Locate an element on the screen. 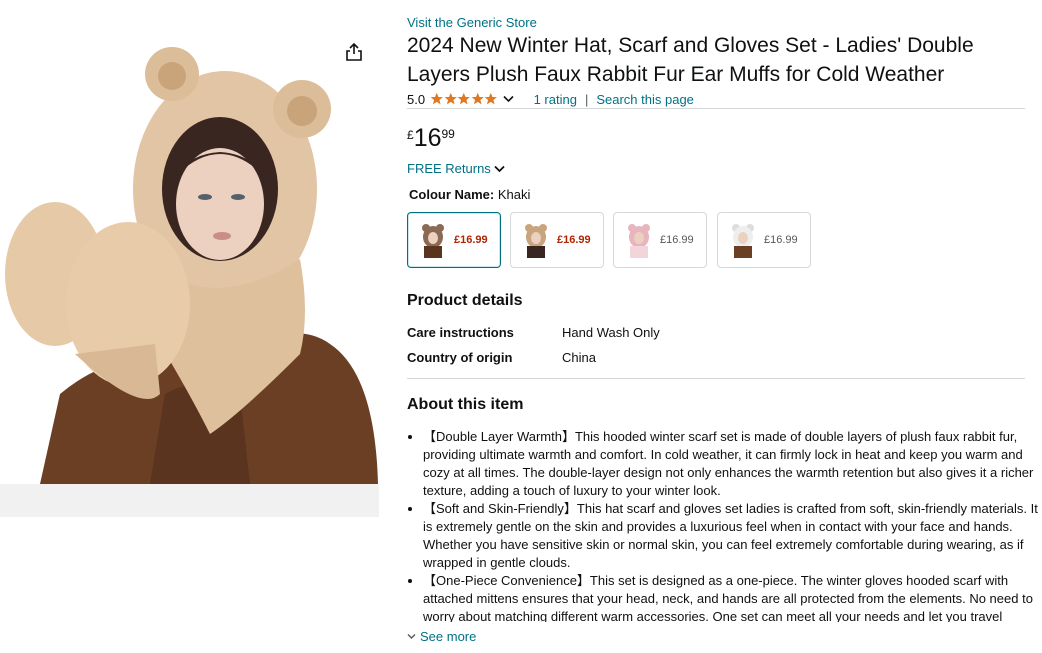  detail-value: China is located at coordinates (579, 357).